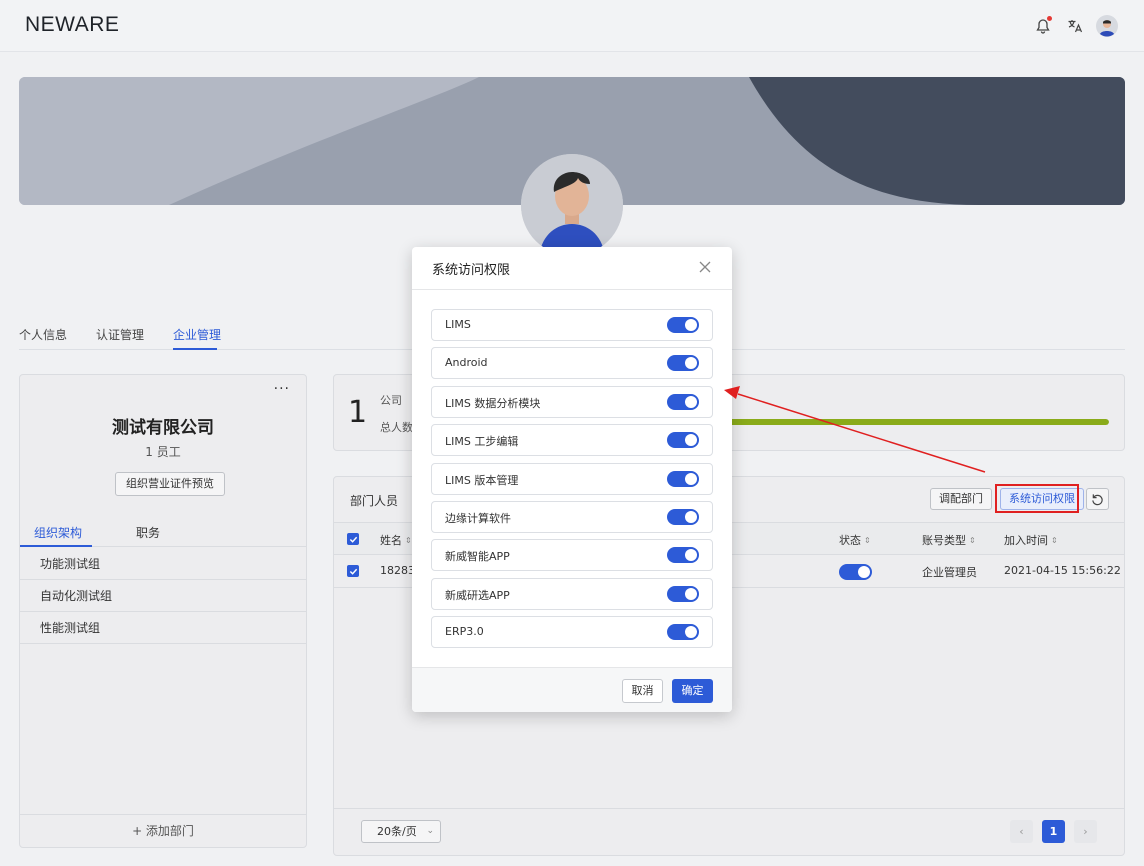 The image size is (1144, 866). What do you see at coordinates (478, 518) in the screenshot?
I see `permission-label: 边缘计算软件` at bounding box center [478, 518].